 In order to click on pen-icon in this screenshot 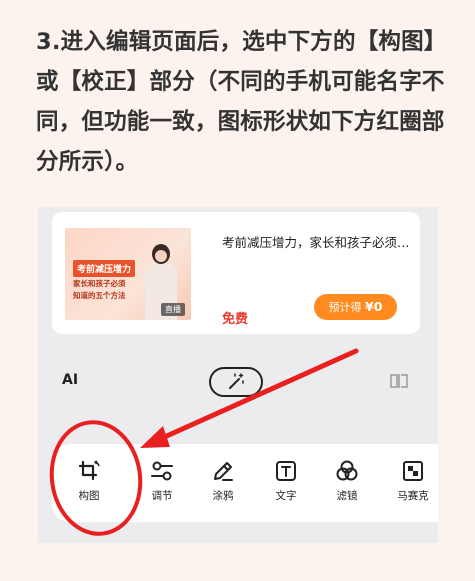, I will do `click(223, 471)`.